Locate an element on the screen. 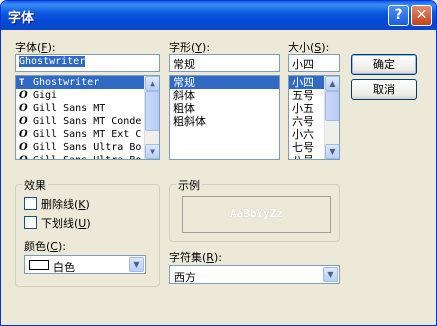  font-list-item-label: Gill Sans MT Ext C is located at coordinates (87, 134).